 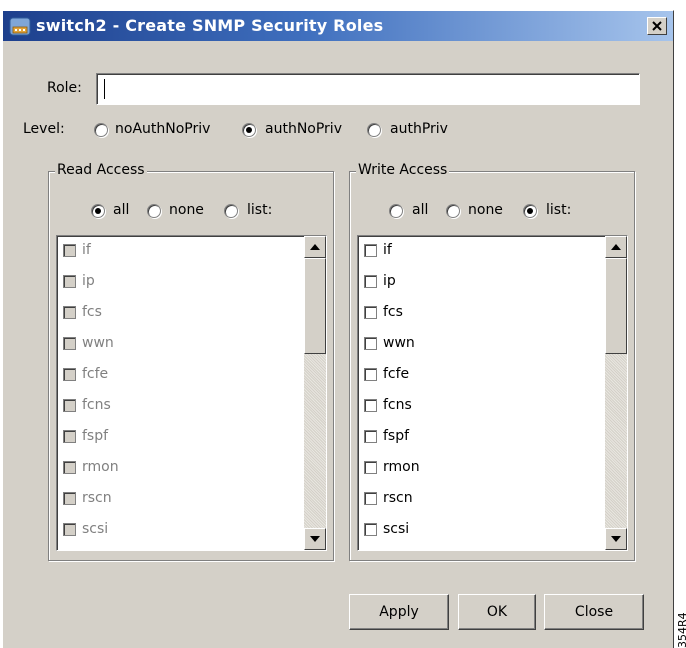 I want to click on window-title: switch2 - Create SNMP Security Roles, so click(x=210, y=25).